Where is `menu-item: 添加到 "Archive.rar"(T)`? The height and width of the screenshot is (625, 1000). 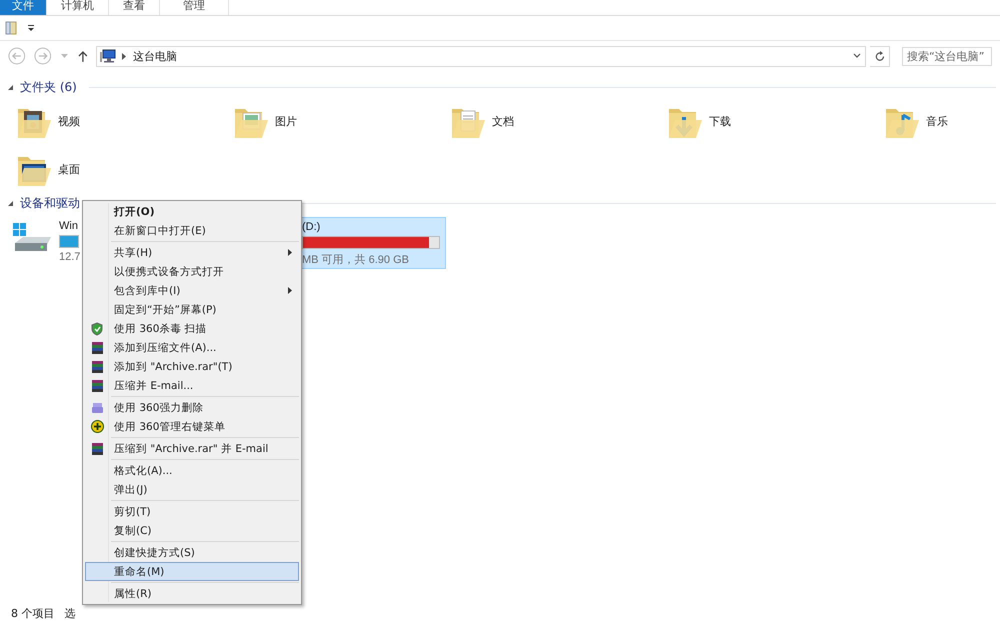 menu-item: 添加到 "Archive.rar"(T) is located at coordinates (192, 366).